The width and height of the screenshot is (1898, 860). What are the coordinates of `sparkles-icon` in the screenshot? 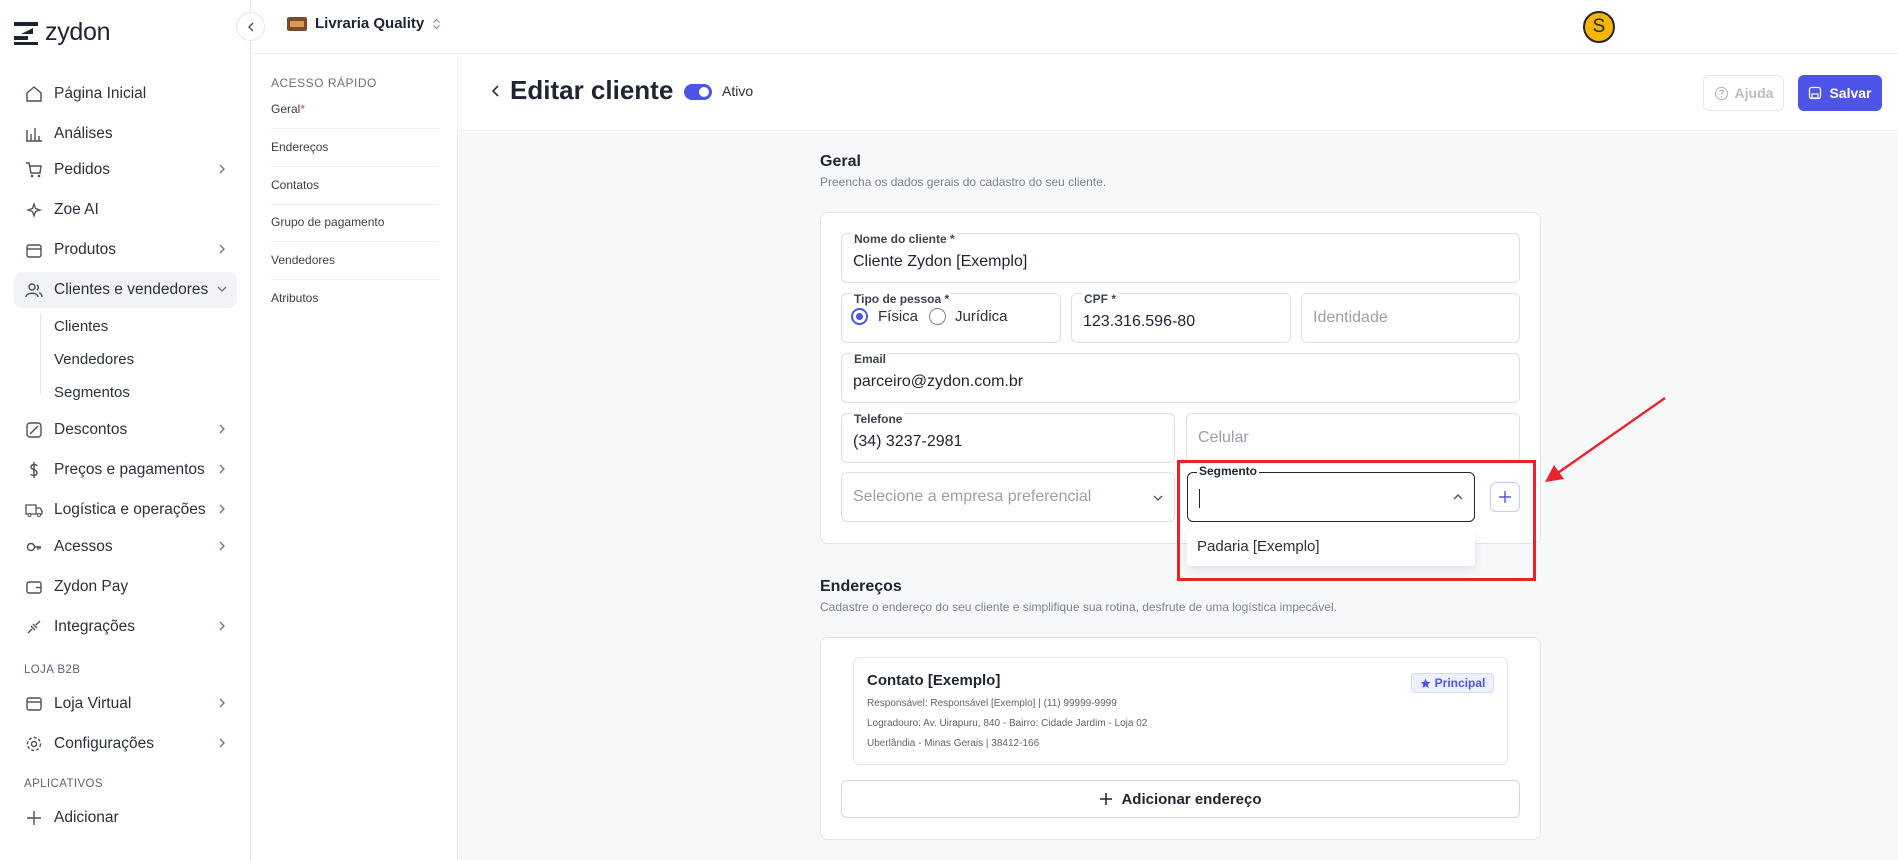 It's located at (34, 210).